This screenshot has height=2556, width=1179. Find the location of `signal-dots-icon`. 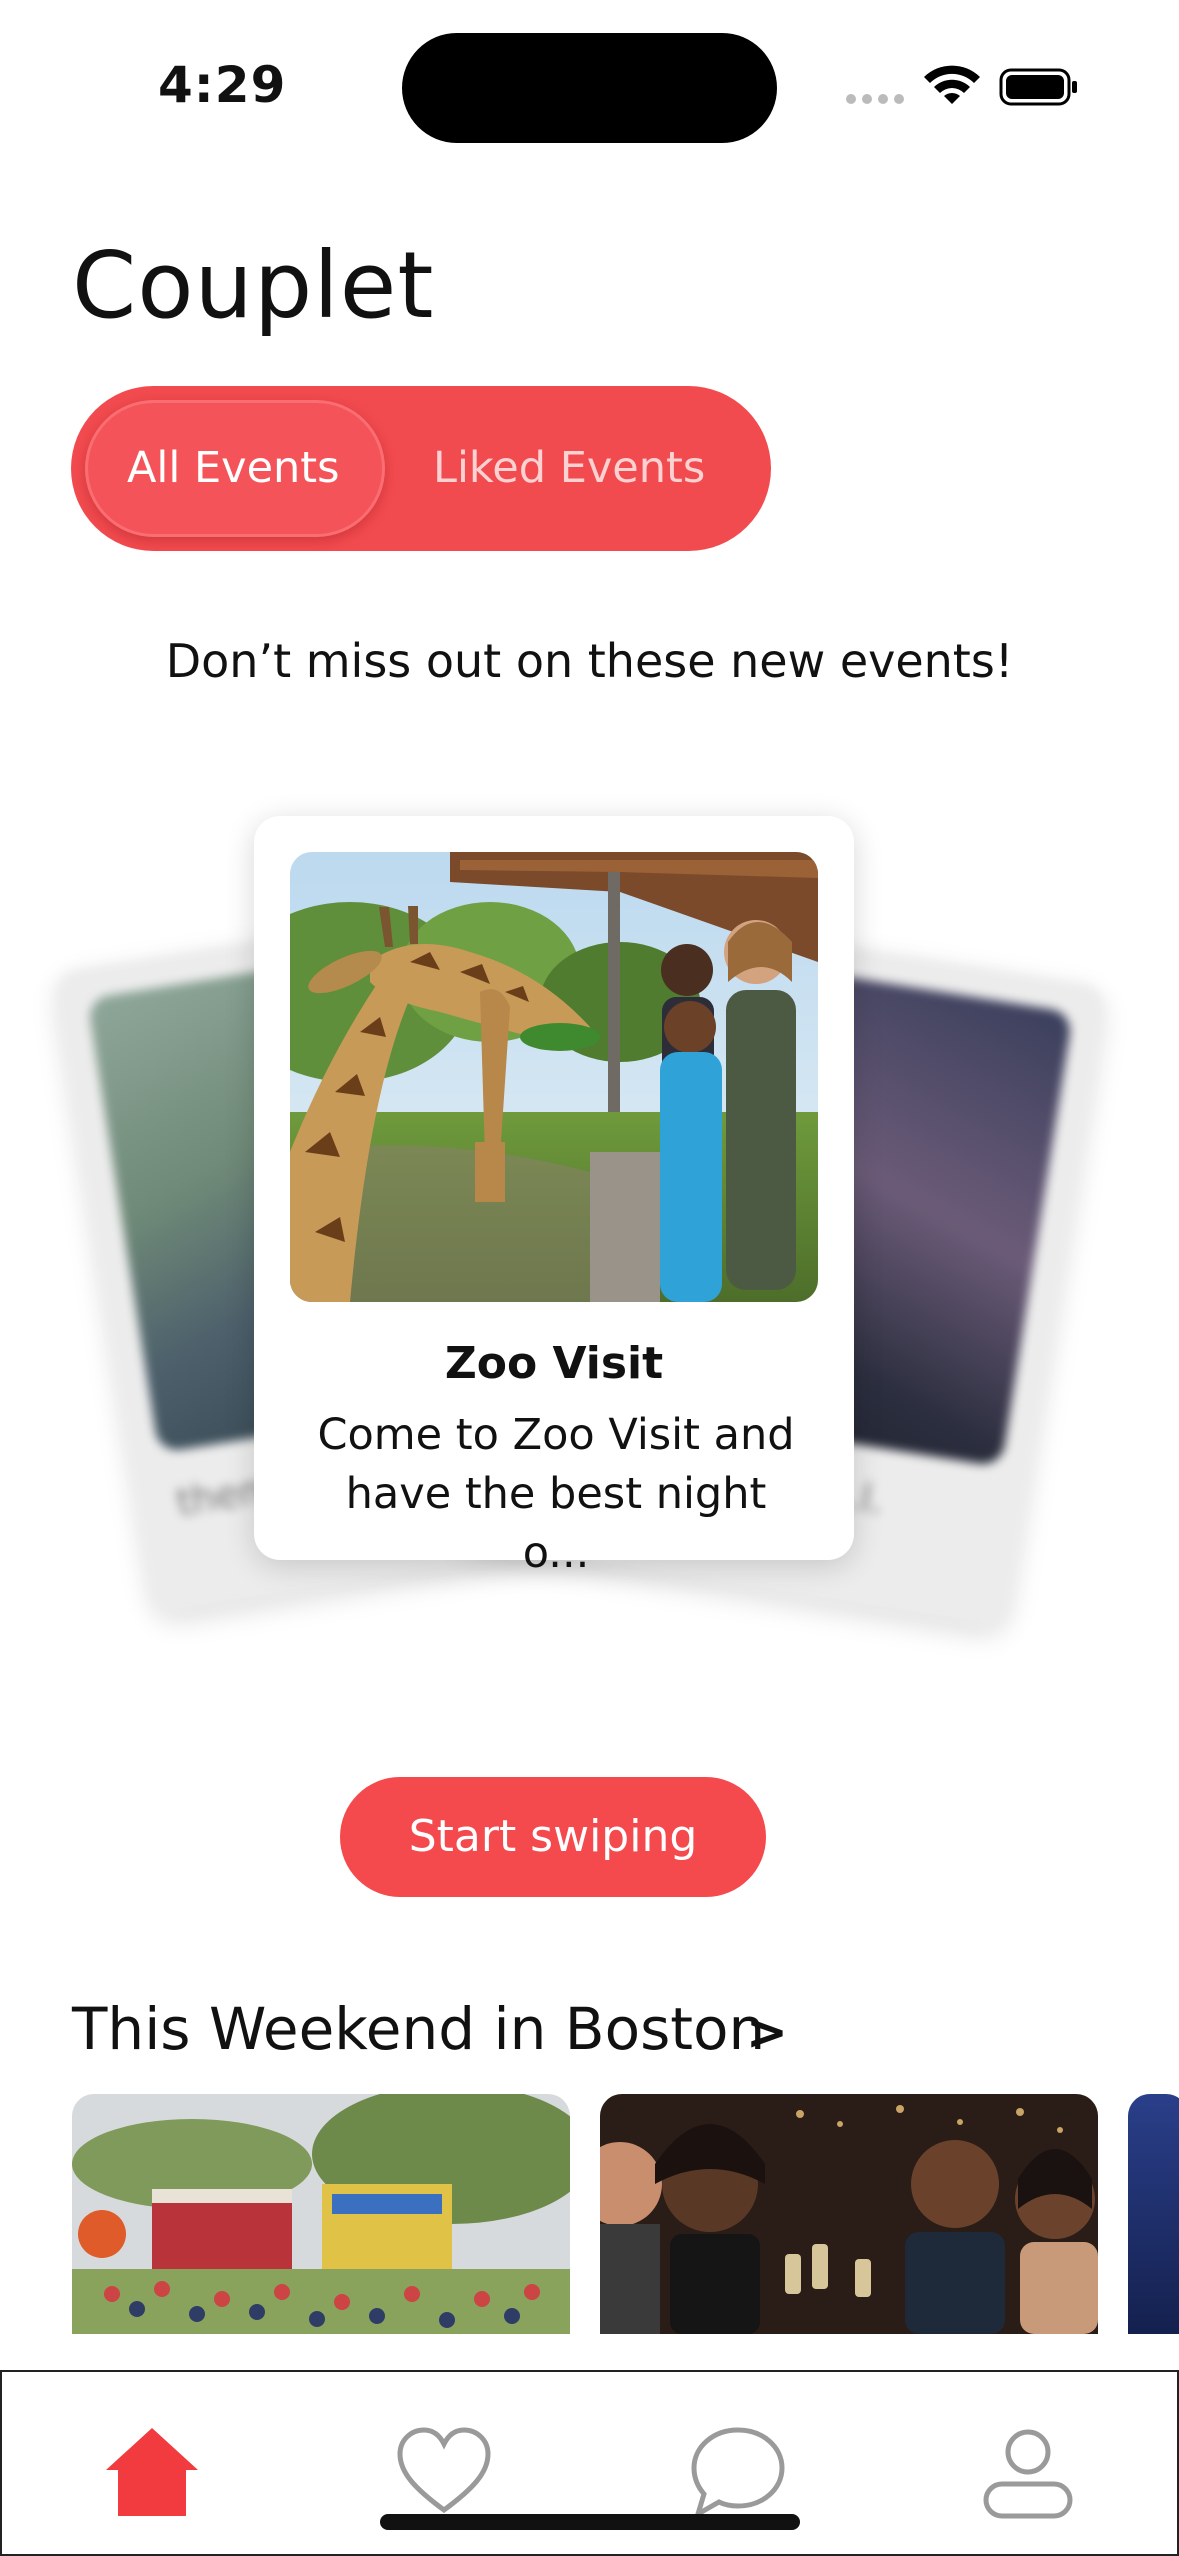

signal-dots-icon is located at coordinates (875, 100).